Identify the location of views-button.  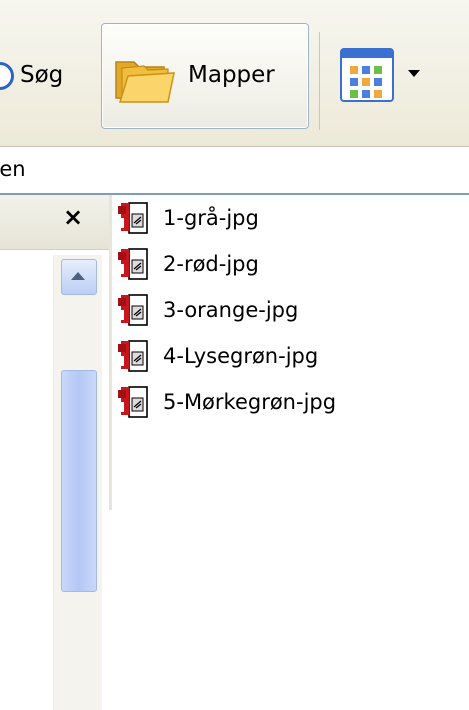
(383, 77).